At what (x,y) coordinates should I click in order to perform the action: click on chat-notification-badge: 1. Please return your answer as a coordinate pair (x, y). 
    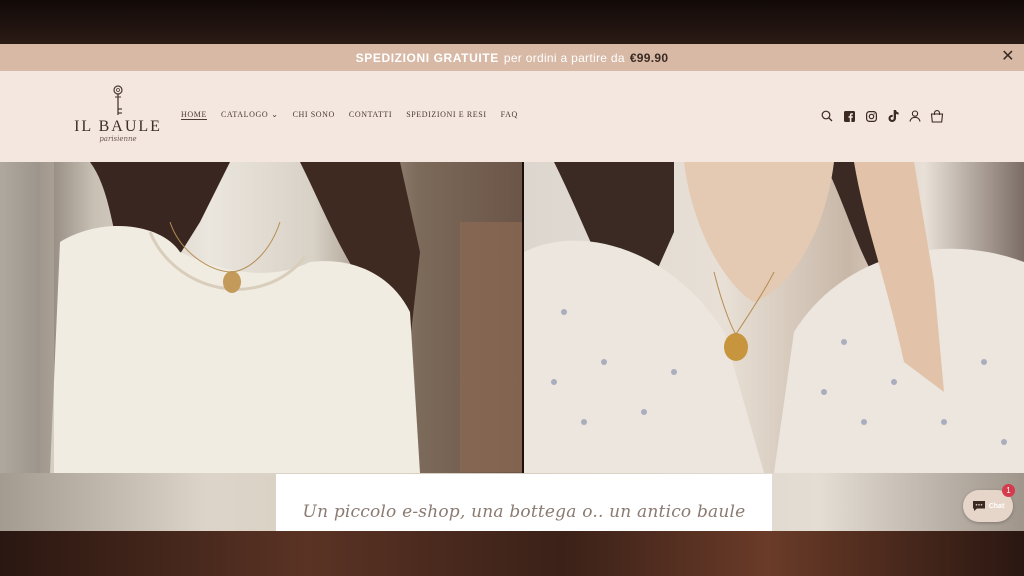
    Looking at the image, I should click on (1008, 490).